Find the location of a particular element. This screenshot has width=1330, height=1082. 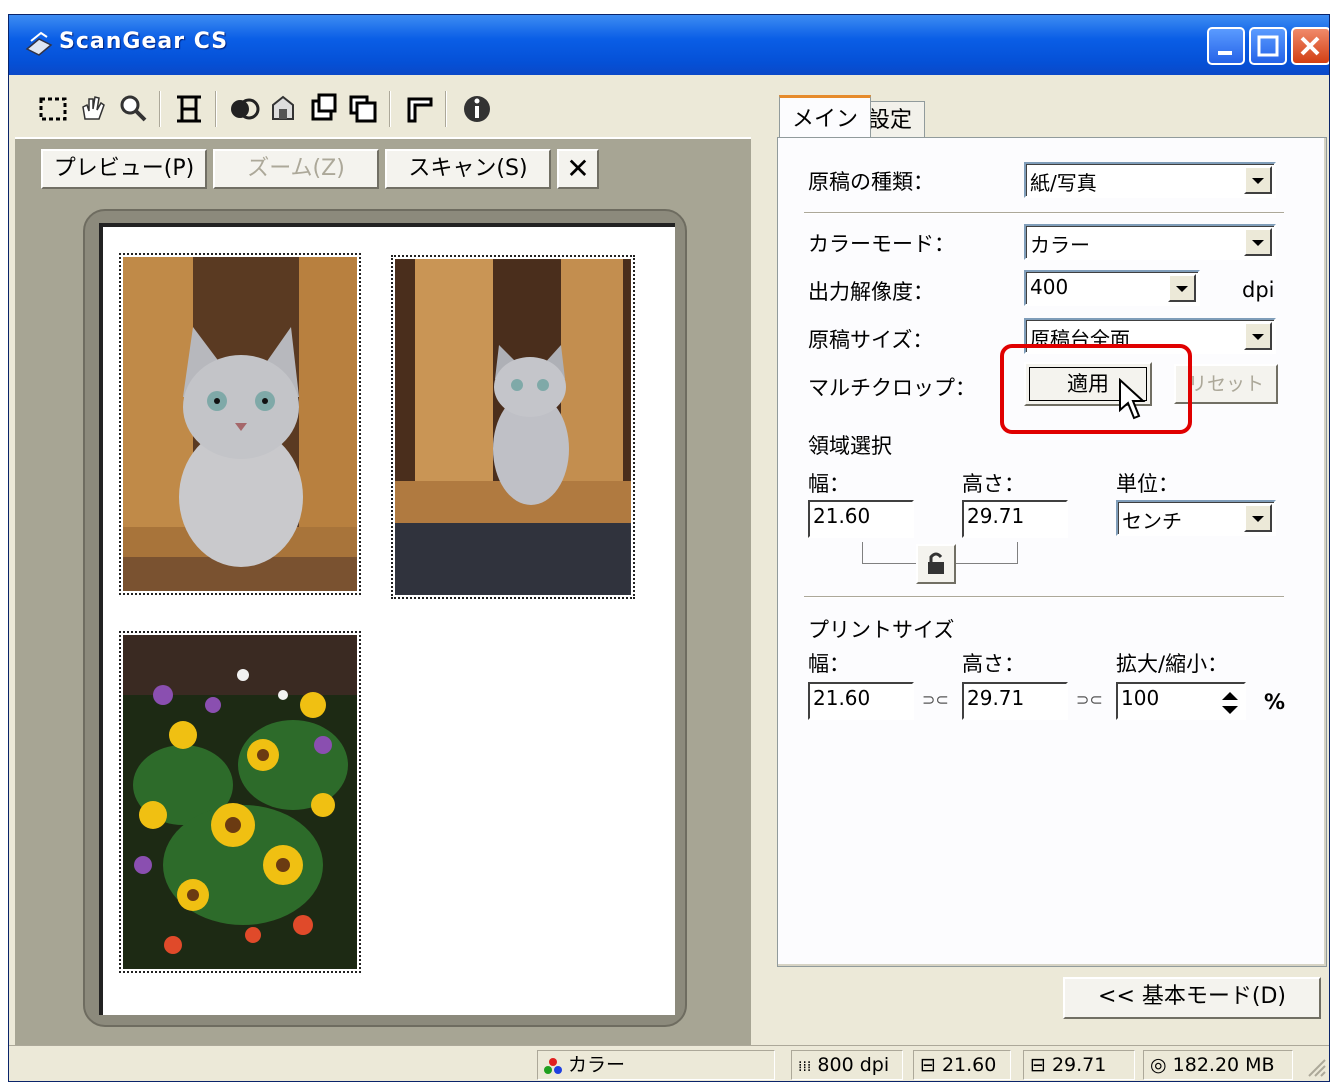

print-height-label: 高さ： is located at coordinates (993, 664).